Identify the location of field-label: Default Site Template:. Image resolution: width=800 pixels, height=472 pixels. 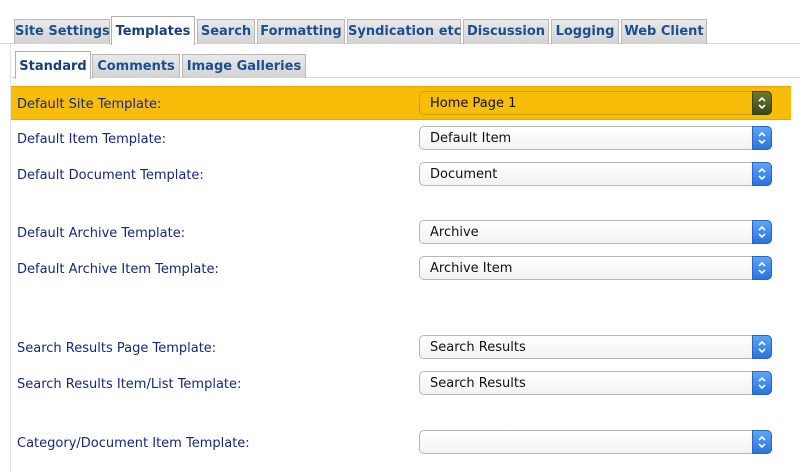
(89, 104).